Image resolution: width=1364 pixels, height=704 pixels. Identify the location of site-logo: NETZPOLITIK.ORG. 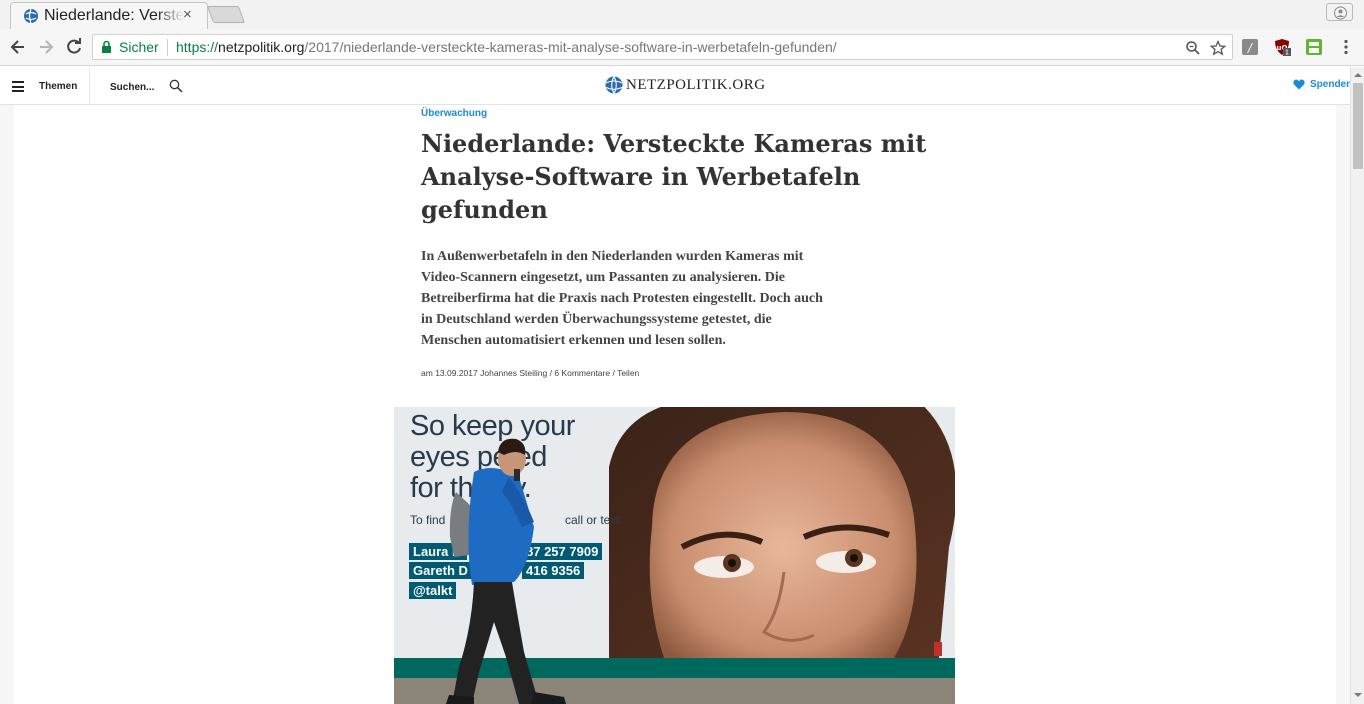
(685, 85).